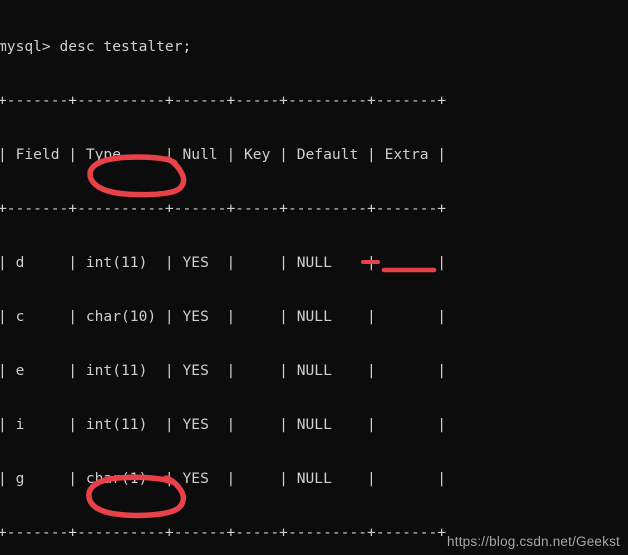  I want to click on terminal-line: mysql> desc testalter;, so click(96, 46).